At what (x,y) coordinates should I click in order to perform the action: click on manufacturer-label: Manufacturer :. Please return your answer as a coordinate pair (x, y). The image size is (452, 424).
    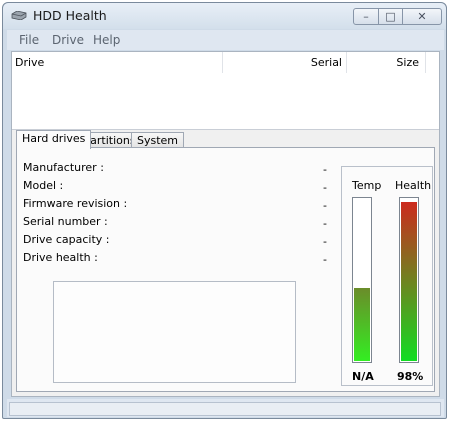
    Looking at the image, I should click on (63, 167).